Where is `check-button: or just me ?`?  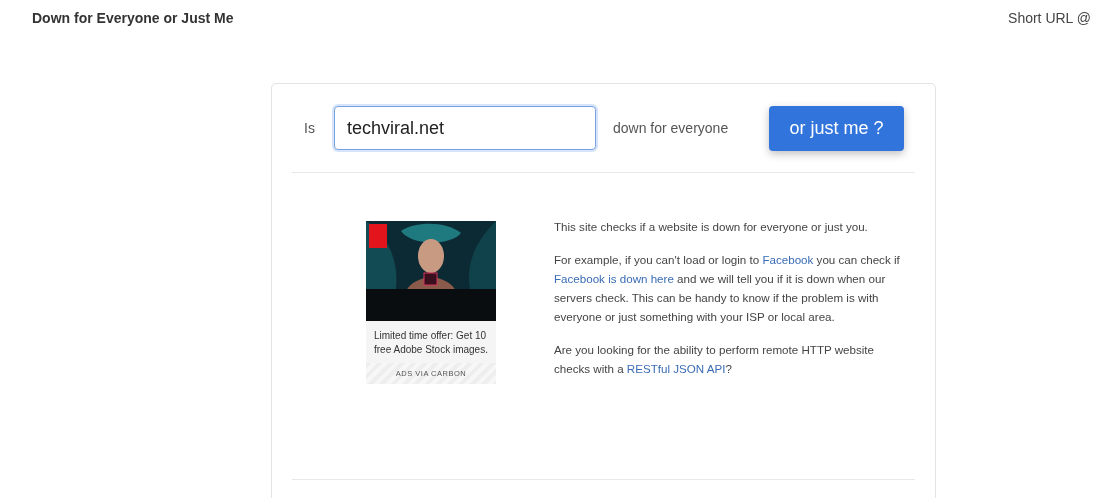
check-button: or just me ? is located at coordinates (836, 128).